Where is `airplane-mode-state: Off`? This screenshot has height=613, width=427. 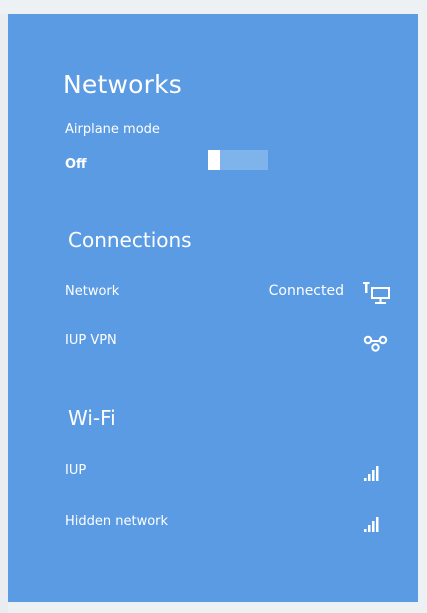
airplane-mode-state: Off is located at coordinates (76, 164).